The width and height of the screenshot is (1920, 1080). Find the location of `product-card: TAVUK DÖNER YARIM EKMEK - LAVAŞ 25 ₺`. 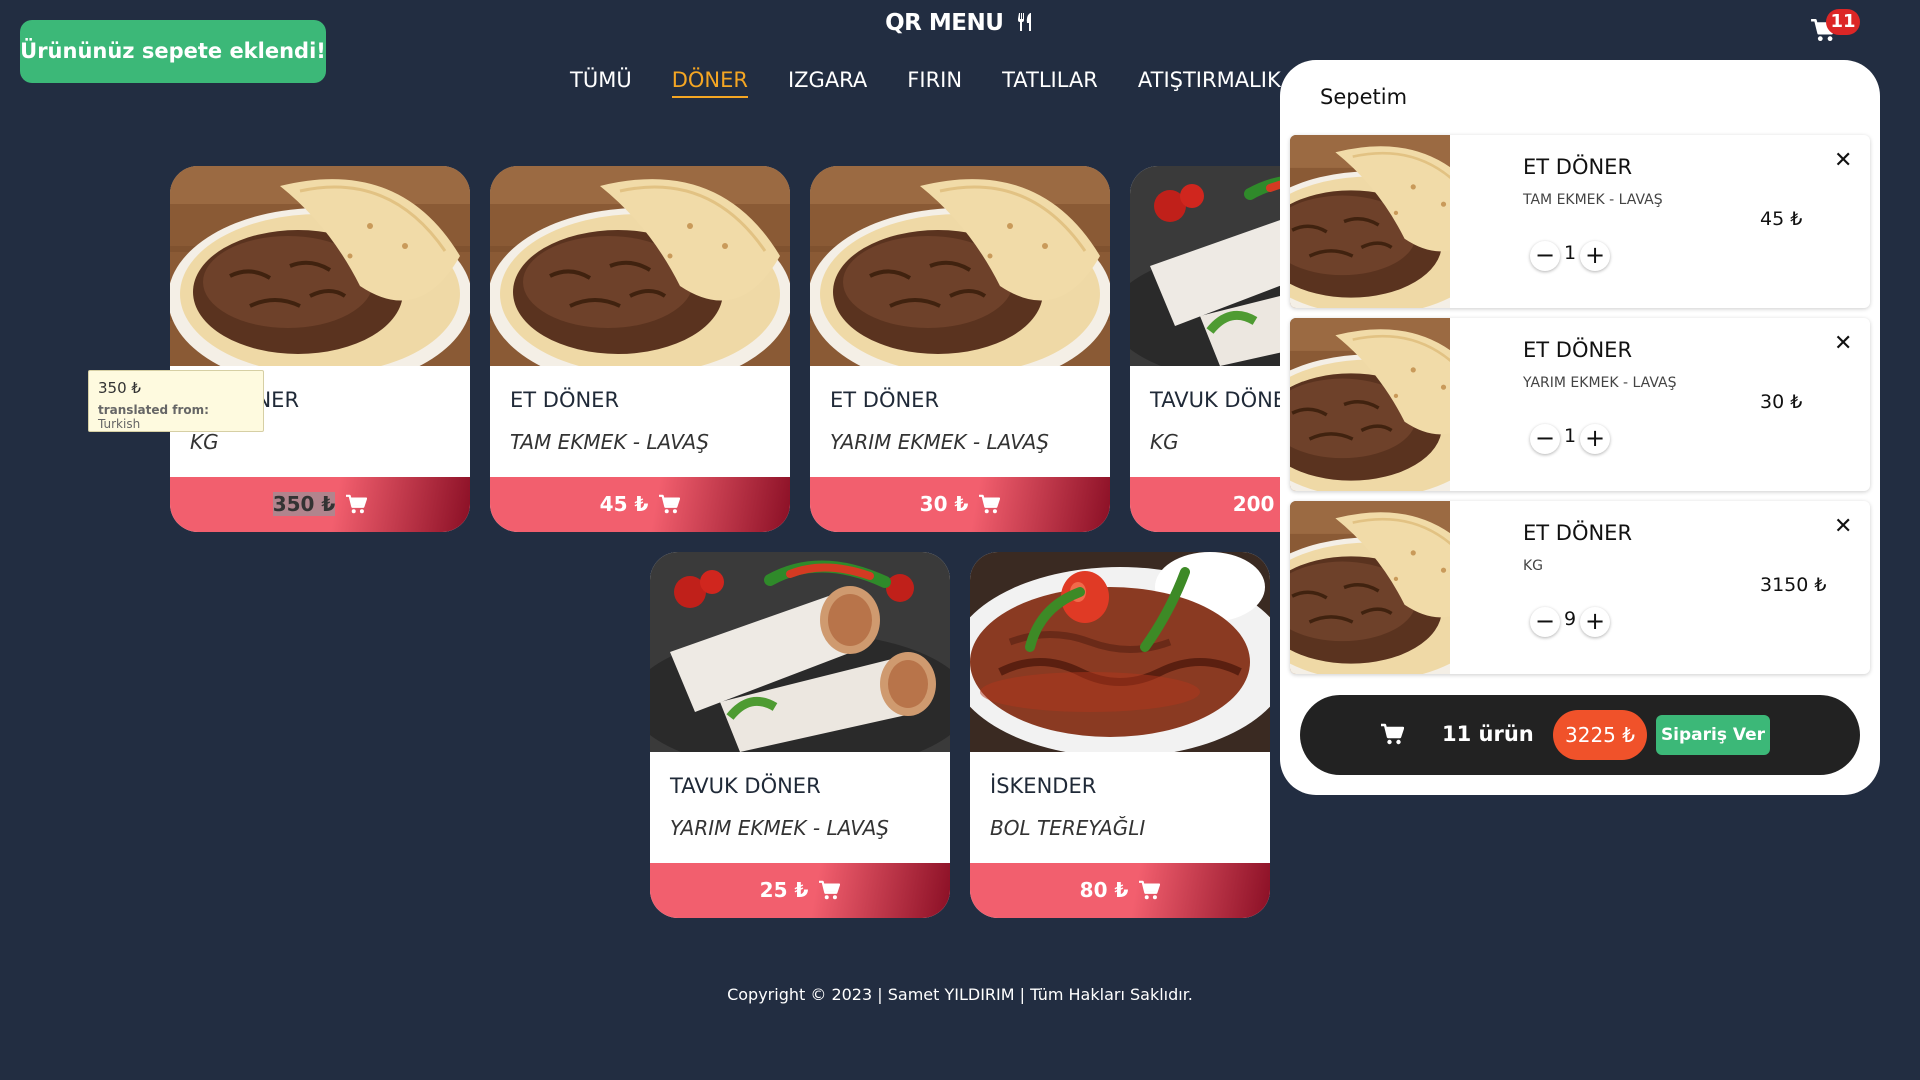

product-card: TAVUK DÖNER YARIM EKMEK - LAVAŞ 25 ₺ is located at coordinates (800, 735).